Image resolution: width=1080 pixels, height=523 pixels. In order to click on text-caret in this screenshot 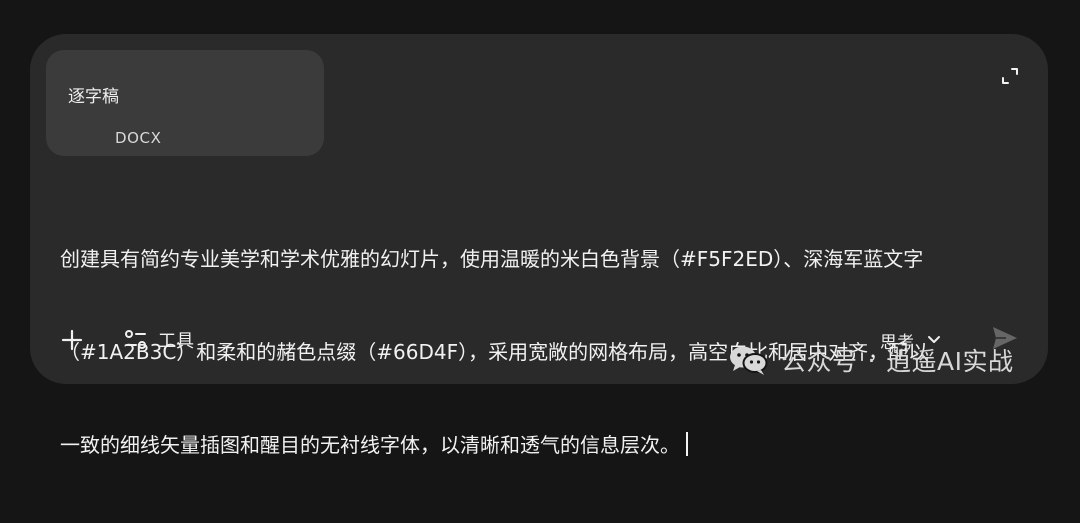, I will do `click(687, 444)`.